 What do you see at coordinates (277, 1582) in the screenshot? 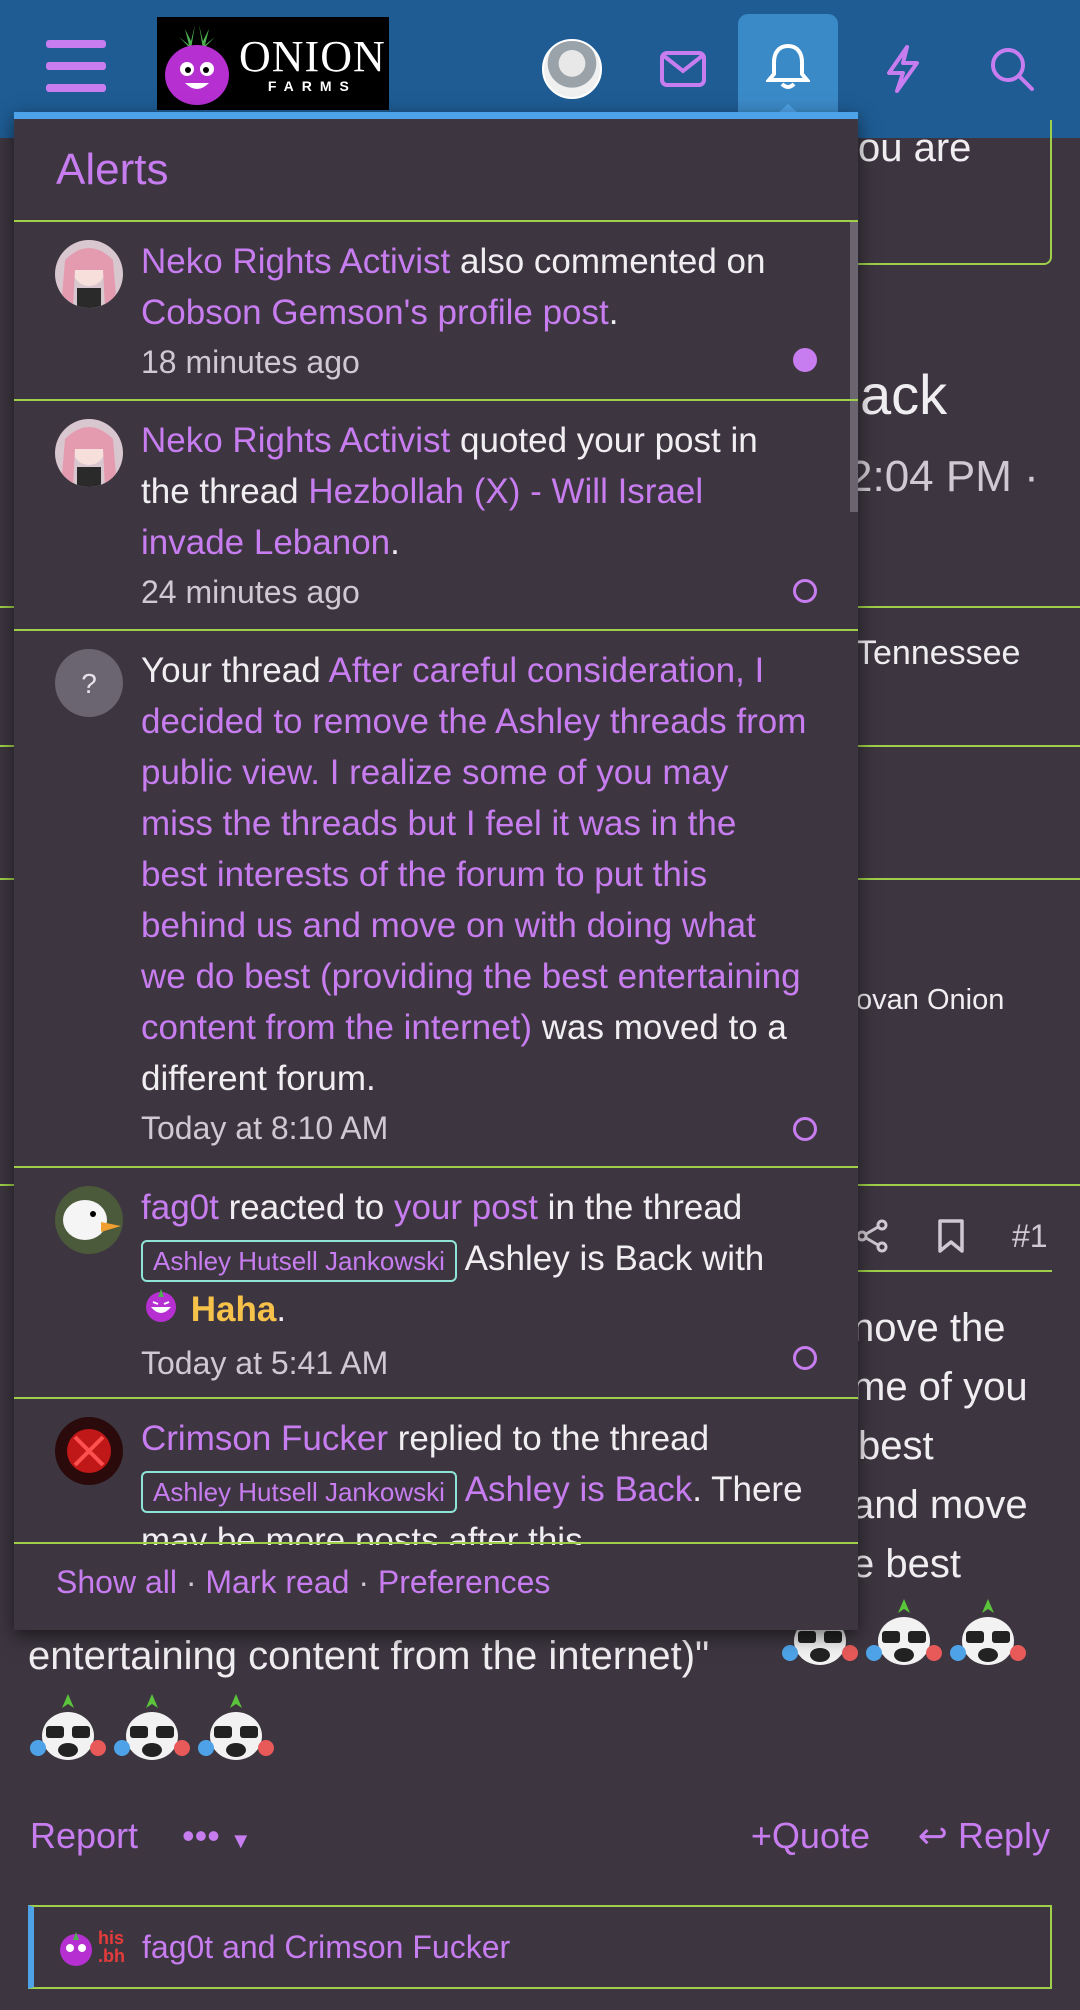
I see `mark-read-link: Mark read` at bounding box center [277, 1582].